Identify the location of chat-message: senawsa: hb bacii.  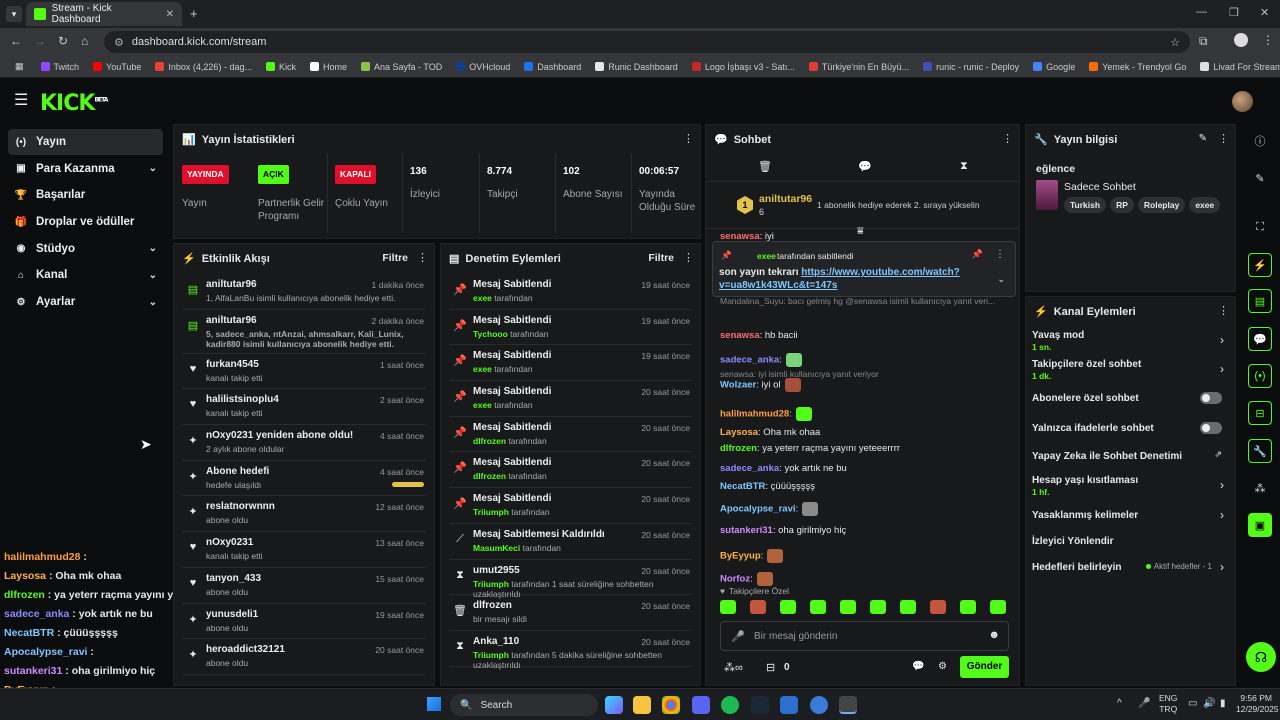
(866, 336).